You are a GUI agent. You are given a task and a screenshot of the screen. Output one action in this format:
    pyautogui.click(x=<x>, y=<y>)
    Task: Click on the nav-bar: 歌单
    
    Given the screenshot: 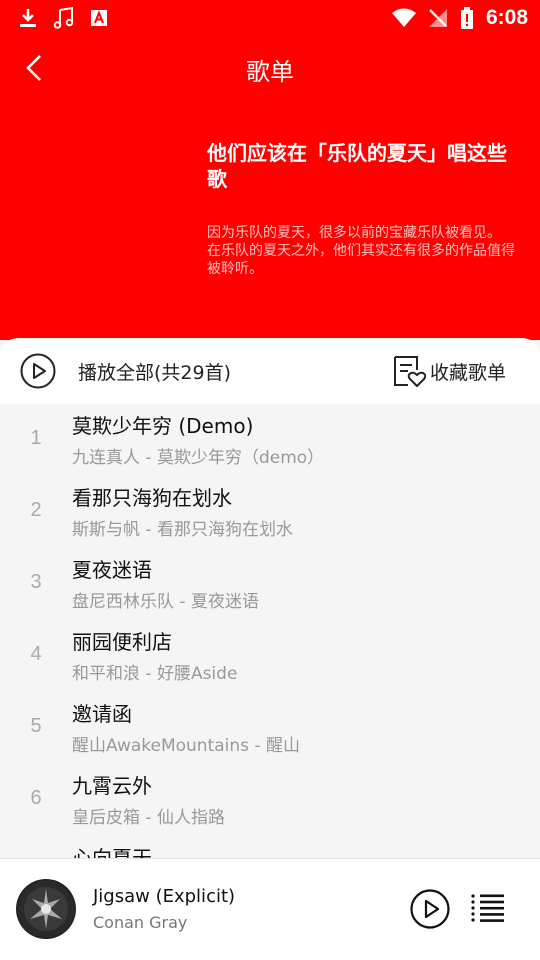 What is the action you would take?
    pyautogui.click(x=270, y=68)
    